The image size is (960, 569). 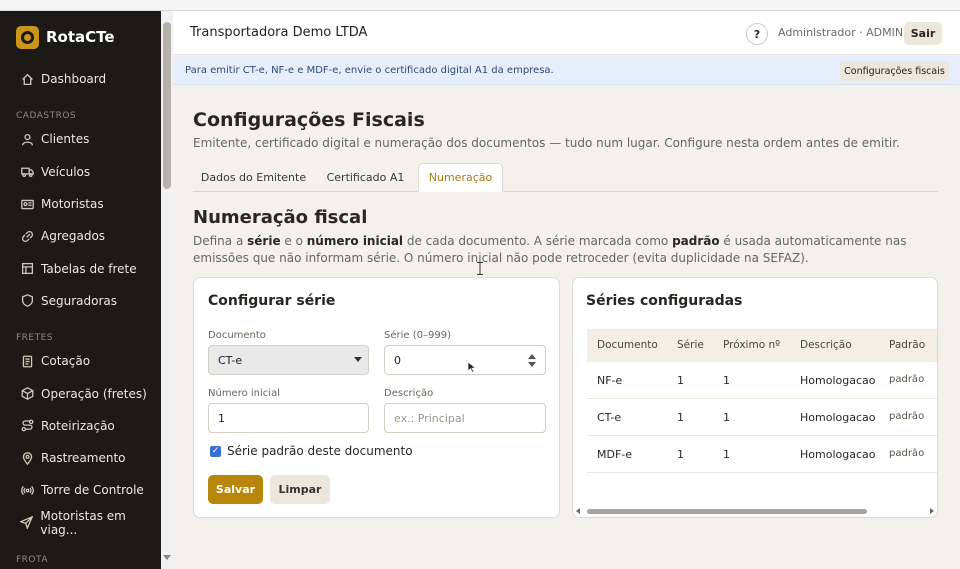 What do you see at coordinates (27, 172) in the screenshot?
I see `truck-icon` at bounding box center [27, 172].